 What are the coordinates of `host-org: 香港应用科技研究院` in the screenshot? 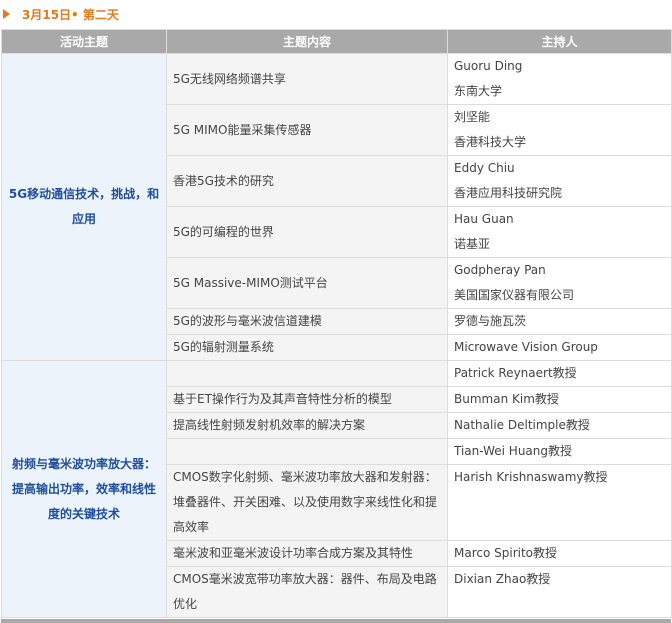 It's located at (508, 193).